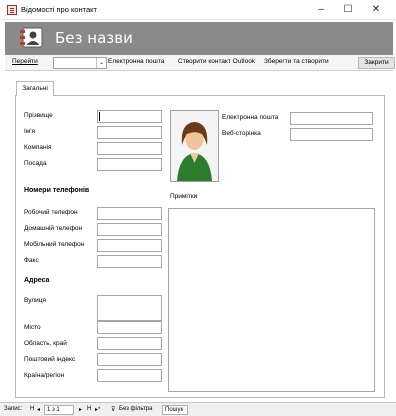  I want to click on last-record-button: H, so click(89, 409).